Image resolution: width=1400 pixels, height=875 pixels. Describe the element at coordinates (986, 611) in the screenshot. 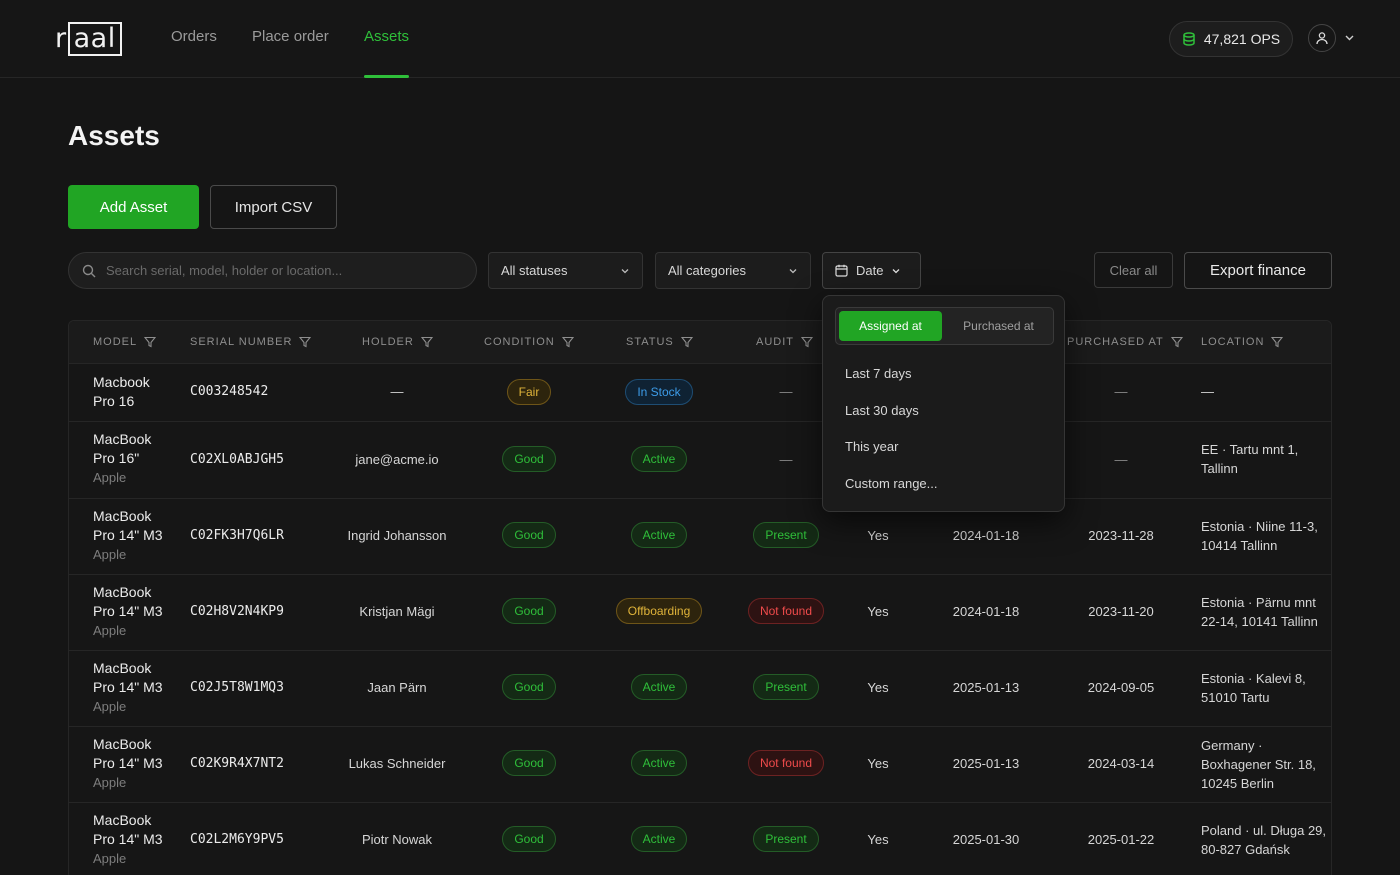

I see `assigned-at-cell: 2024-01-18` at that location.